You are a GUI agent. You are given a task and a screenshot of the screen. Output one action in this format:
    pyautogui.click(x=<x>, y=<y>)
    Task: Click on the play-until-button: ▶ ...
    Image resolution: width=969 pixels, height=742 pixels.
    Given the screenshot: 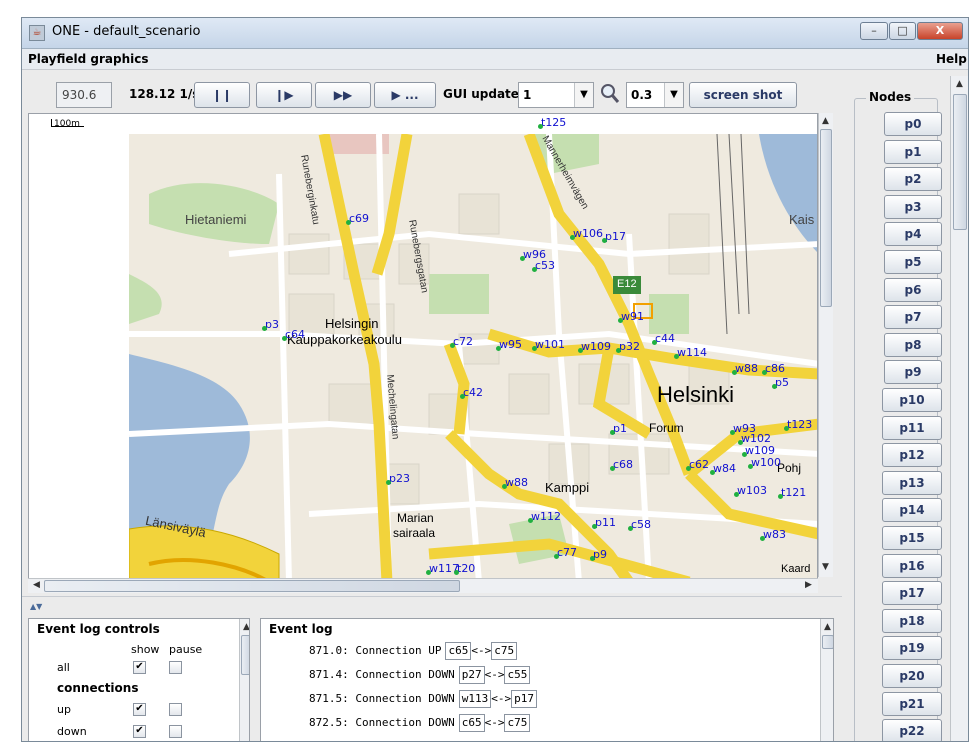 What is the action you would take?
    pyautogui.click(x=405, y=95)
    